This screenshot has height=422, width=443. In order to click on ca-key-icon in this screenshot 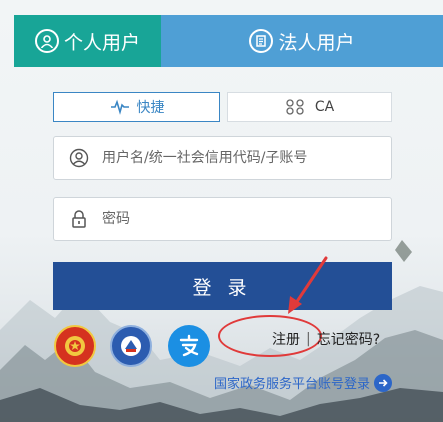, I will do `click(295, 107)`.